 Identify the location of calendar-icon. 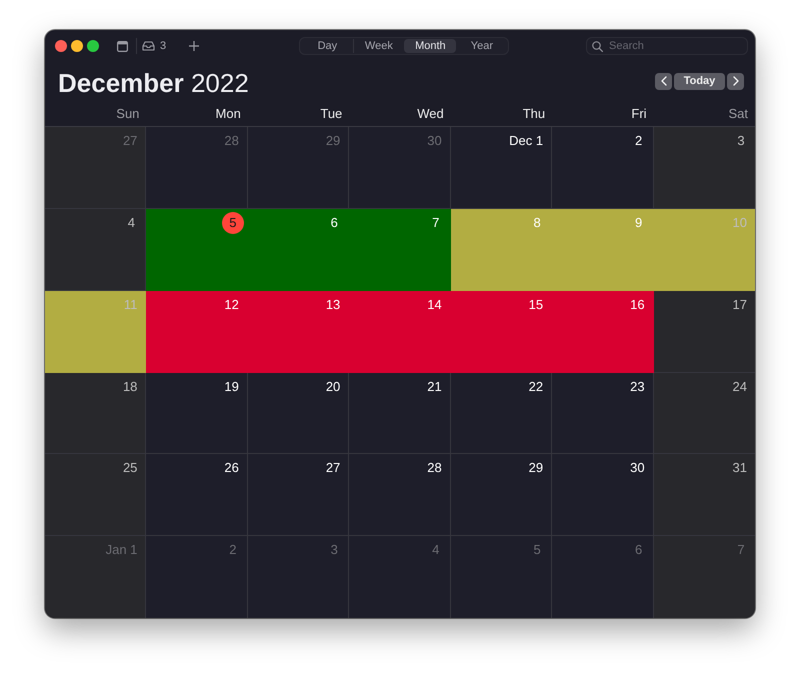
(122, 46).